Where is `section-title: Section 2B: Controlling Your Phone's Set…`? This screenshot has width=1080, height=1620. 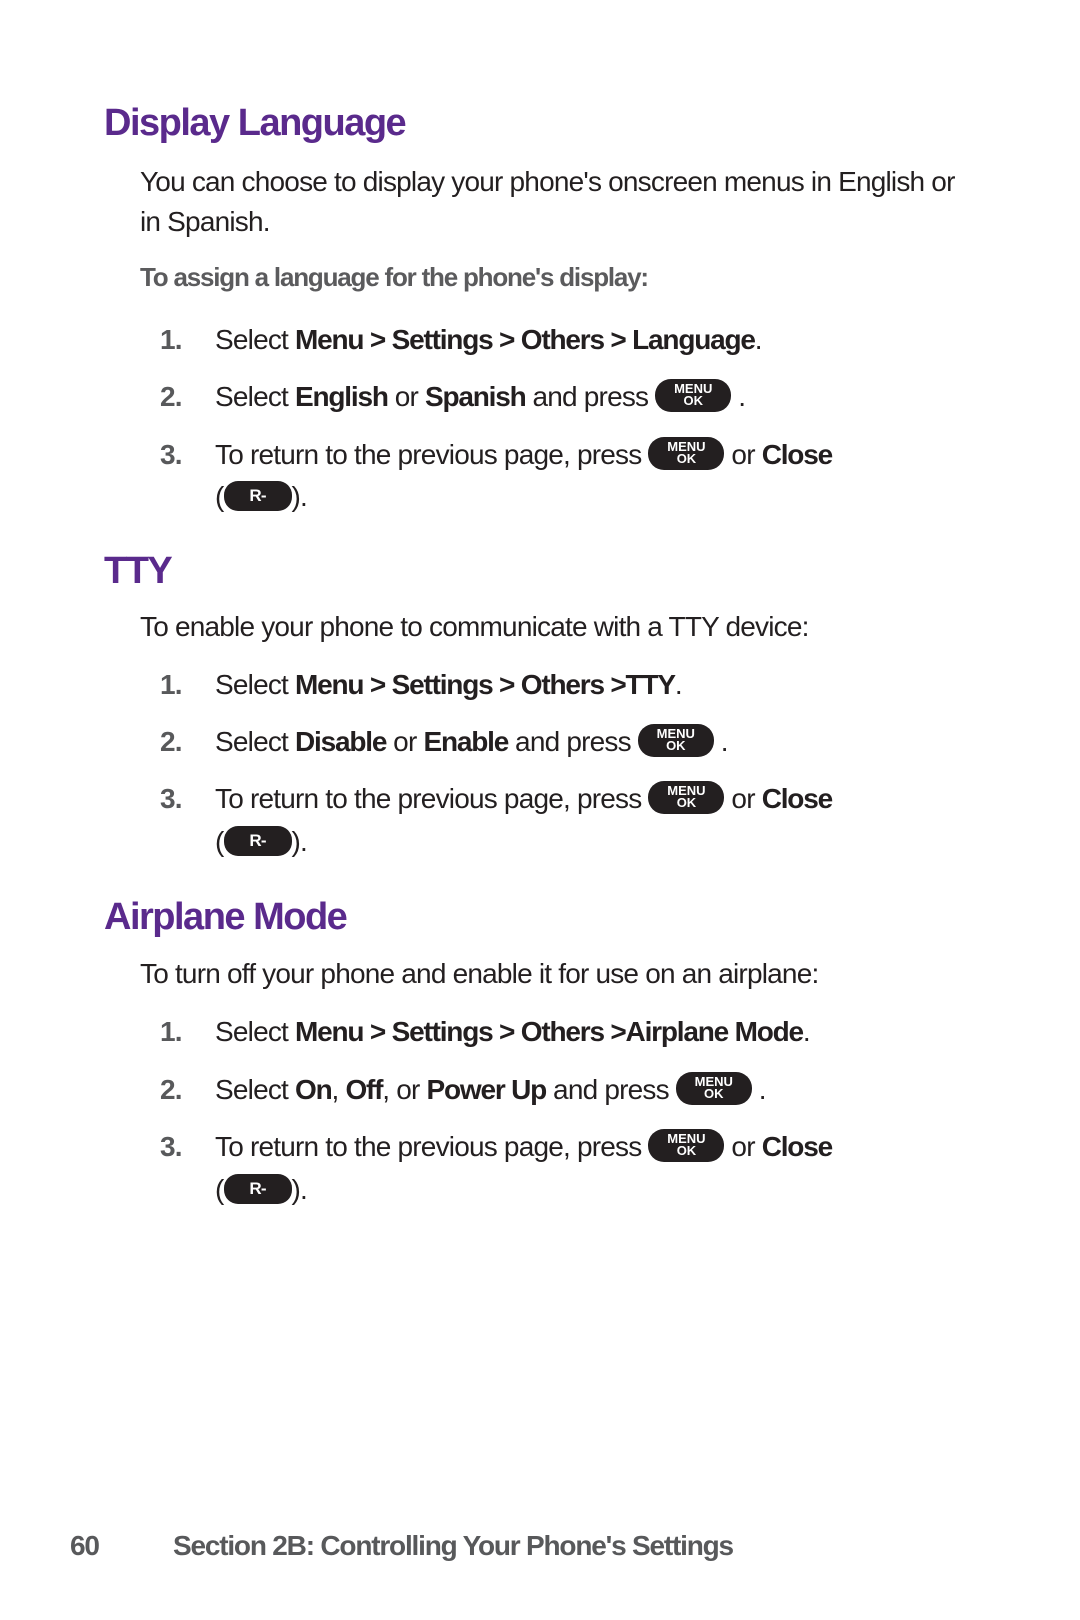
section-title: Section 2B: Controlling Your Phone's Set… is located at coordinates (453, 1545).